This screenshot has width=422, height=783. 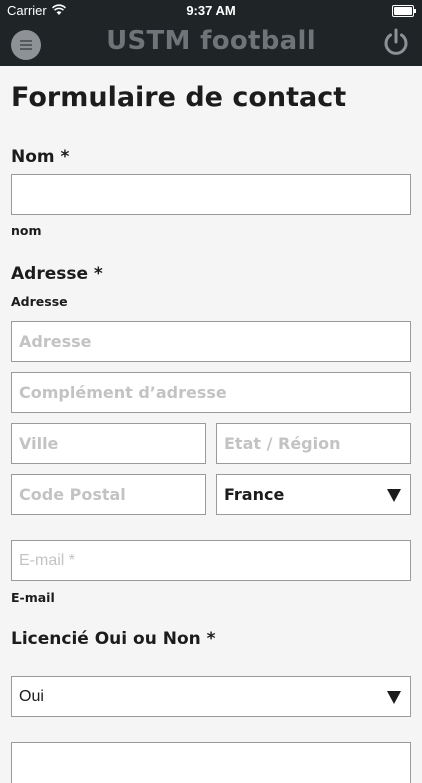 I want to click on licencie-value: Oui, so click(x=31, y=696).